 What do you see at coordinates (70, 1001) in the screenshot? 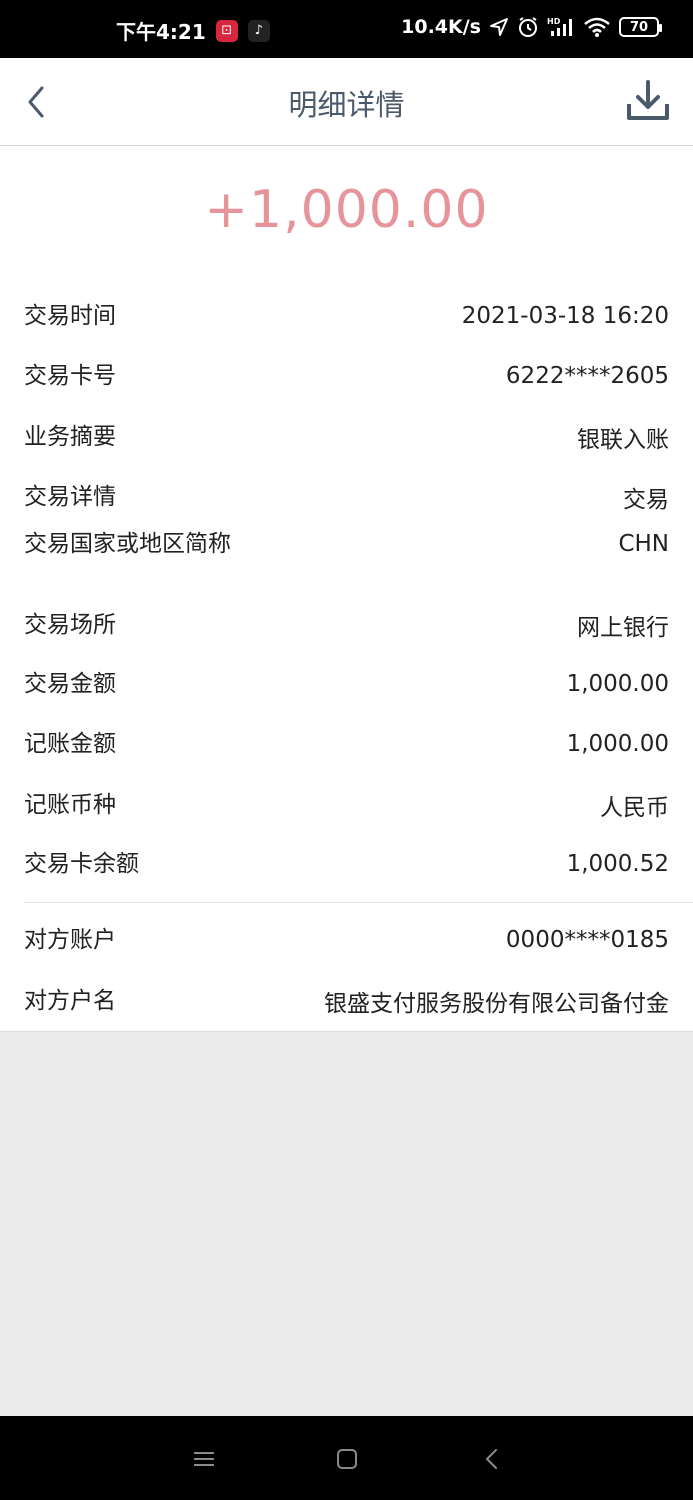
I see `detail-label: 对方户名` at bounding box center [70, 1001].